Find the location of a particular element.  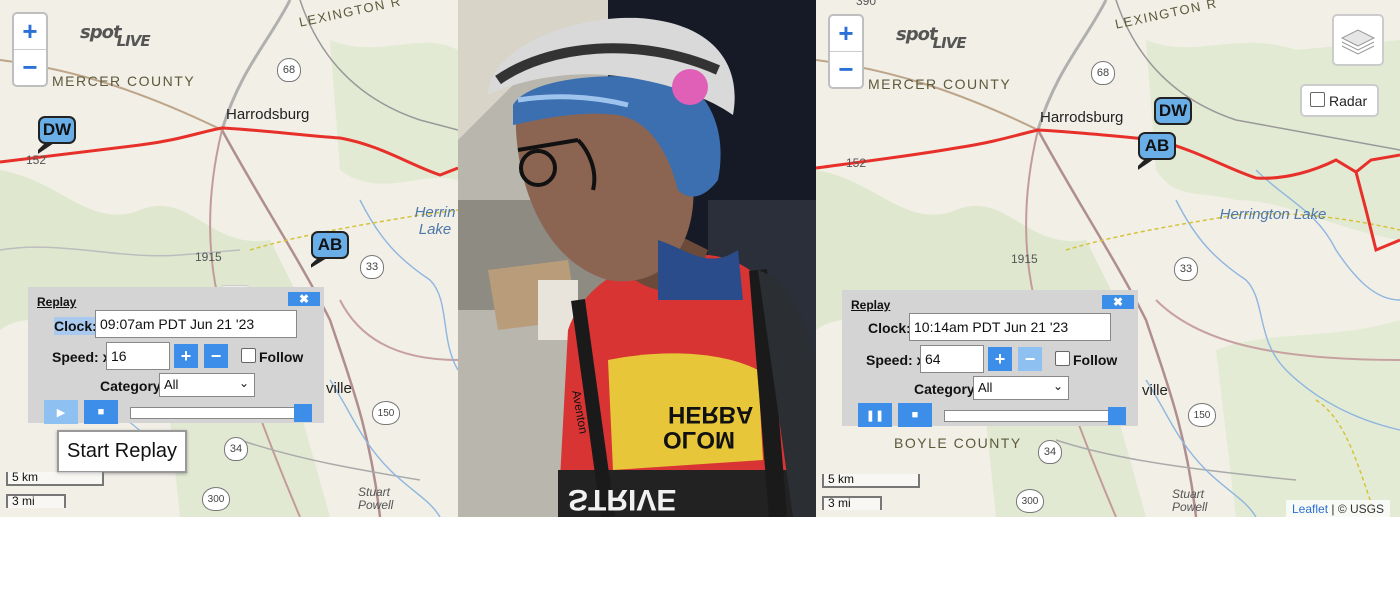

left-marker-ab: AB is located at coordinates (331, 255).